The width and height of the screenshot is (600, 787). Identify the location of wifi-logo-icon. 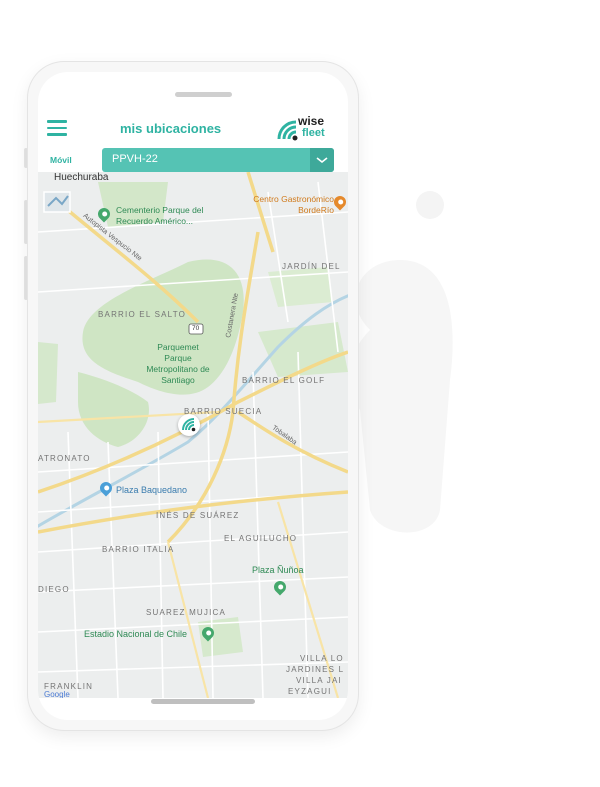
(287, 130).